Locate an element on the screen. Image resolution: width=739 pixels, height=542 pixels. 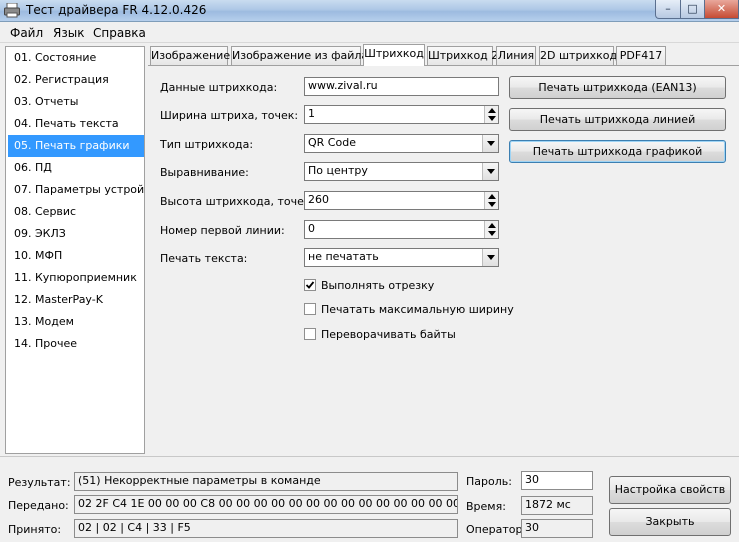
cut-checkbox-label: Выполнять отрезку is located at coordinates (377, 285).